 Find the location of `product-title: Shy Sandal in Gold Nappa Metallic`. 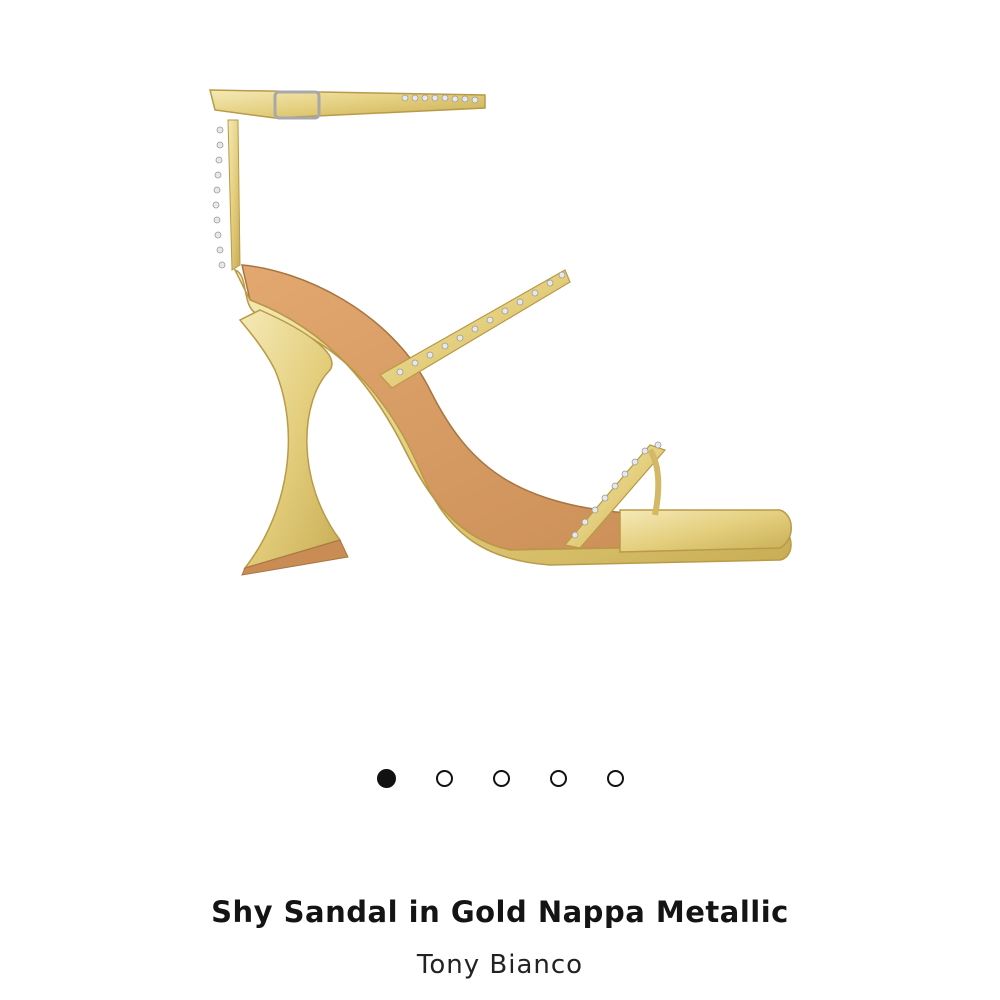

product-title: Shy Sandal in Gold Nappa Metallic is located at coordinates (500, 912).